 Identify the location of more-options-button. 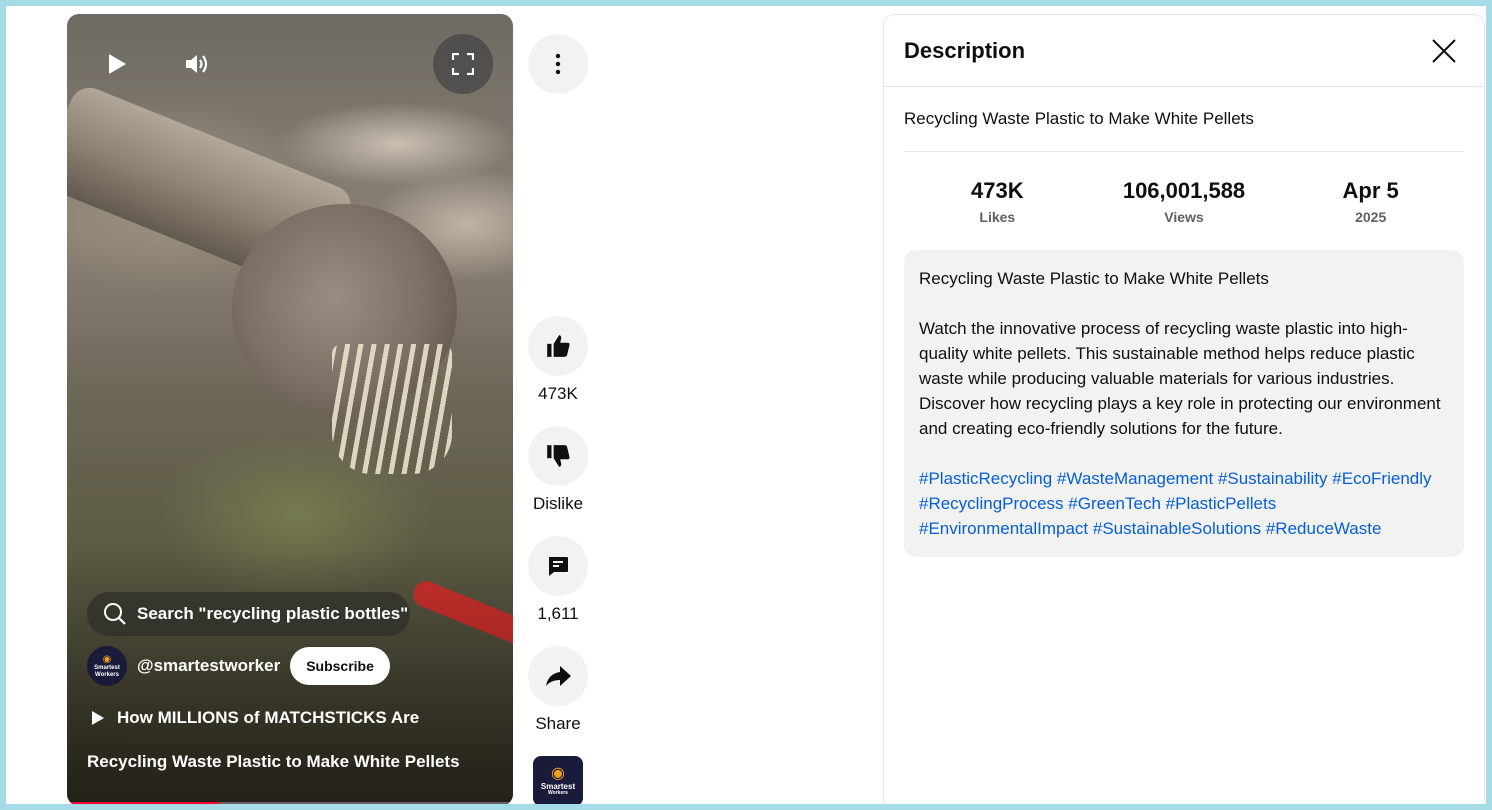
(558, 64).